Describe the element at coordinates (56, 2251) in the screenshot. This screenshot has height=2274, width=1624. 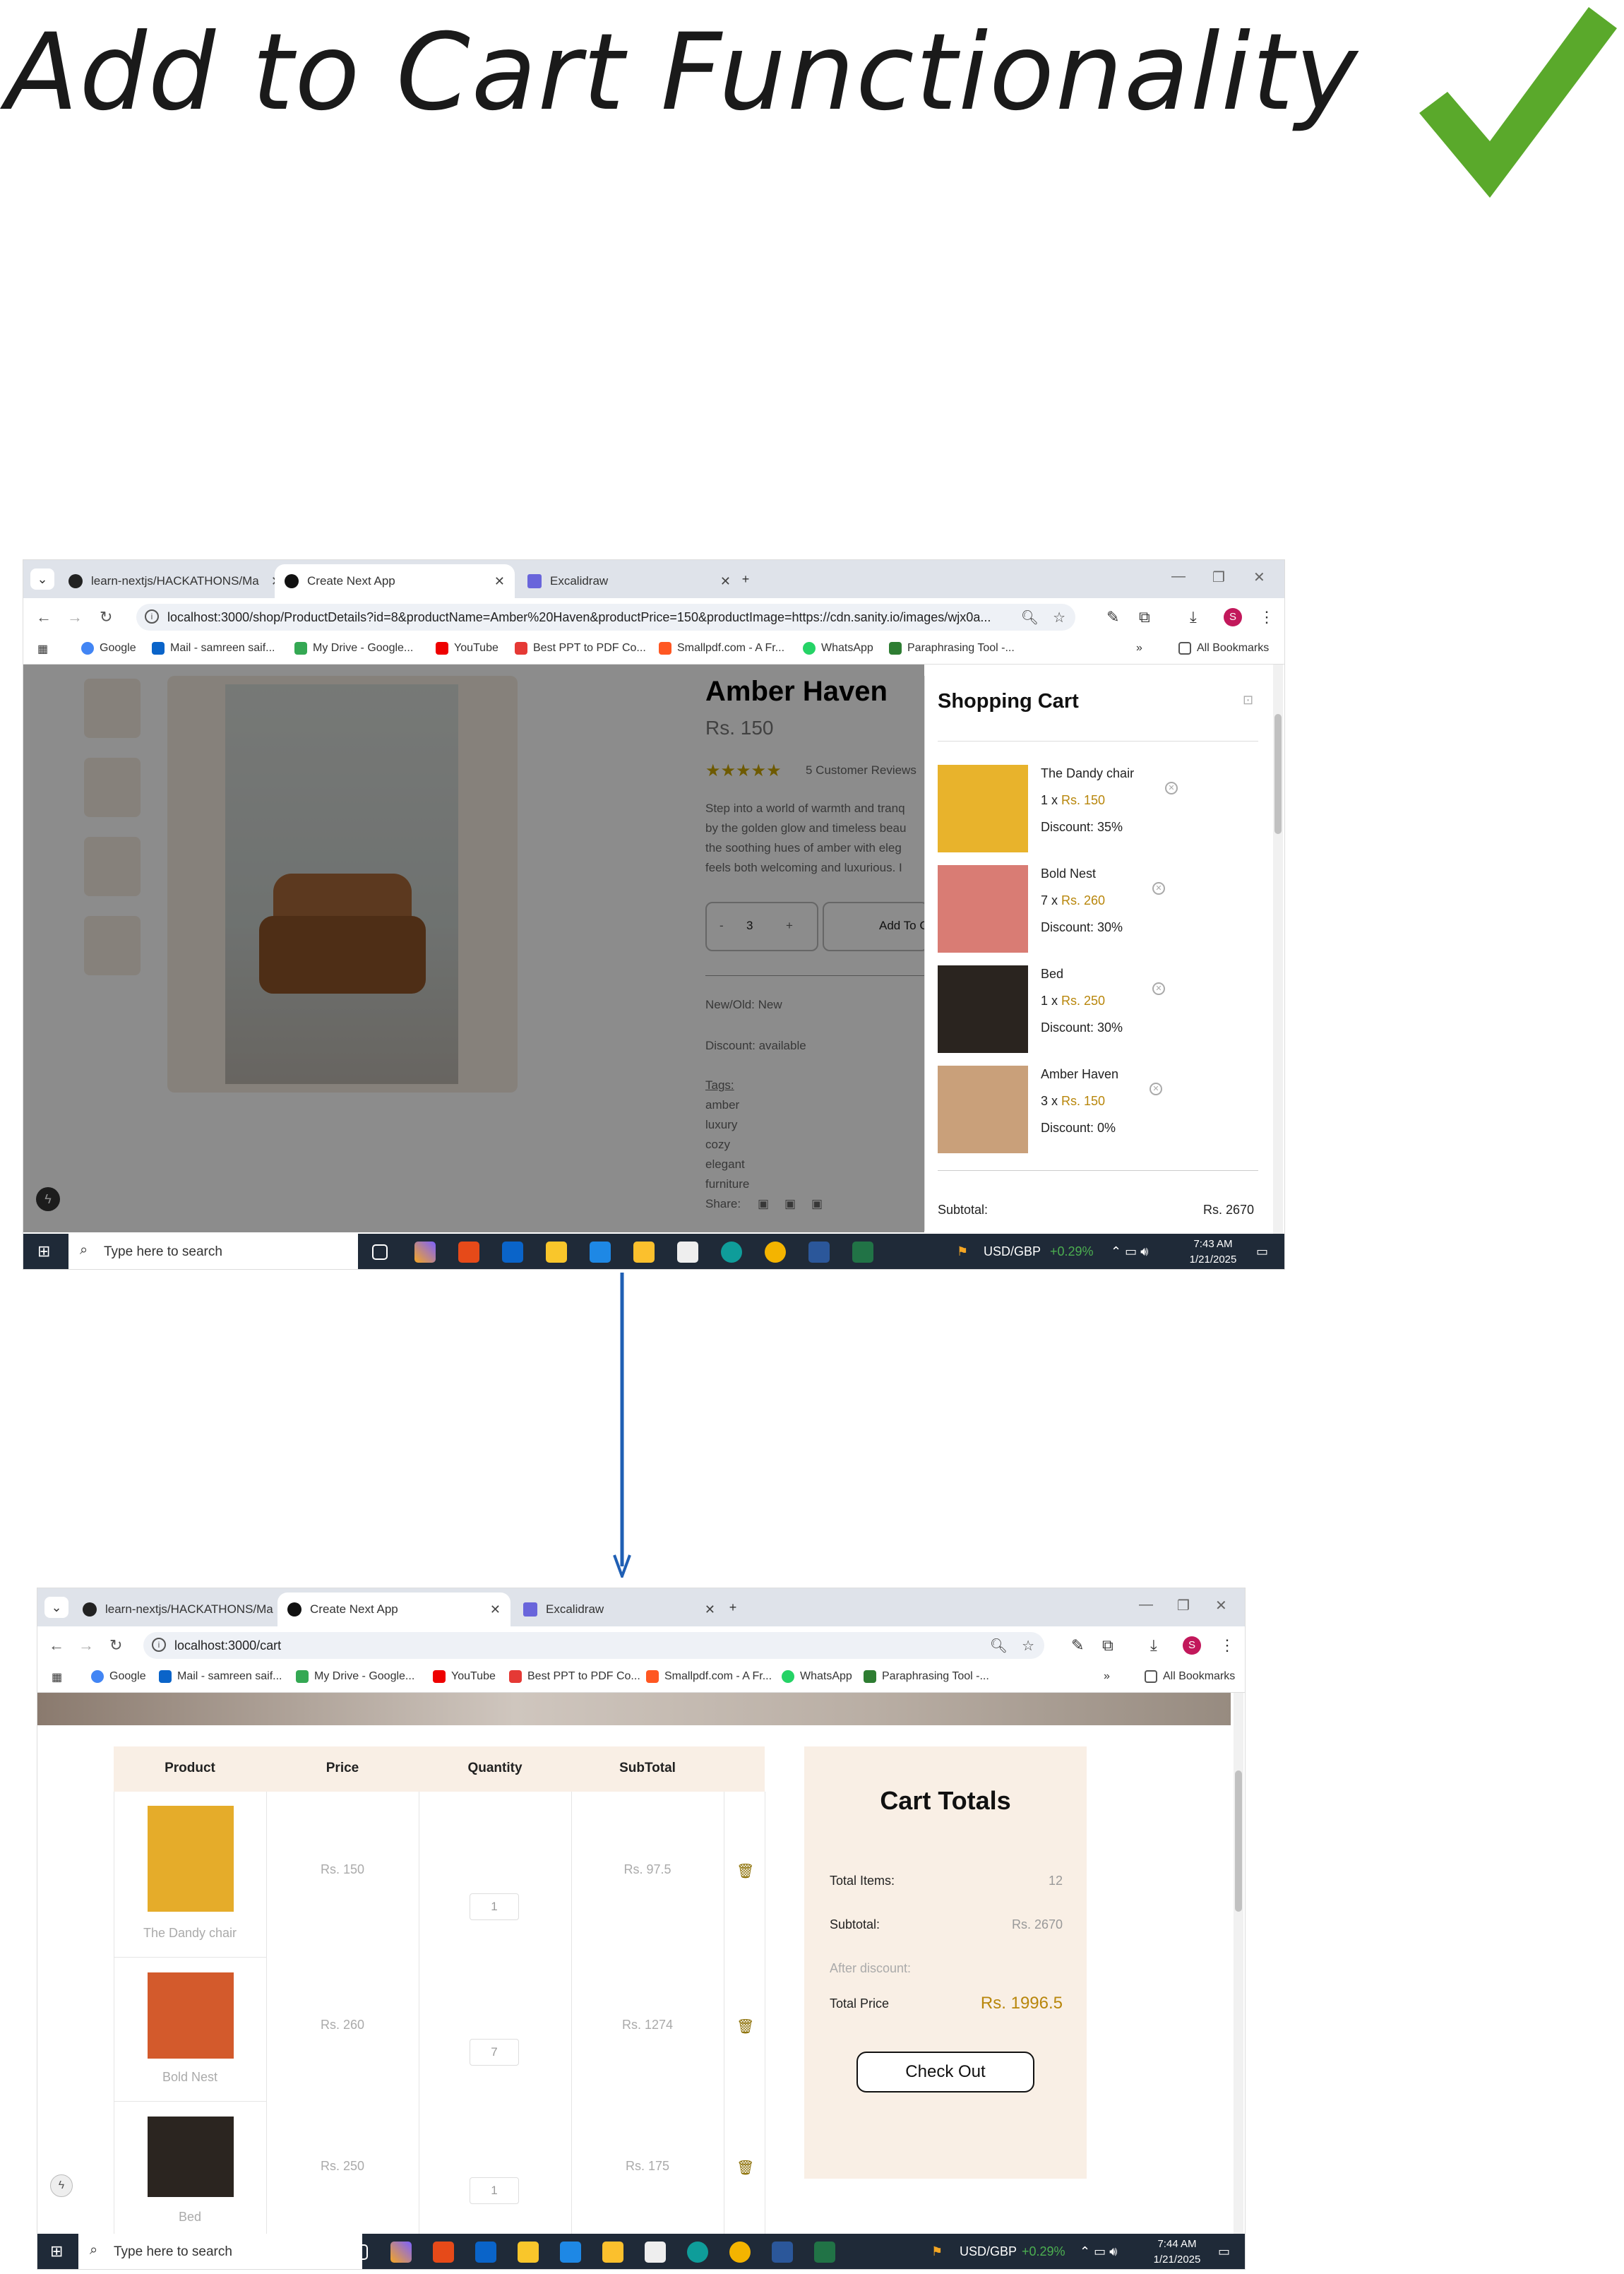
I see `start-icon: ⊞` at that location.